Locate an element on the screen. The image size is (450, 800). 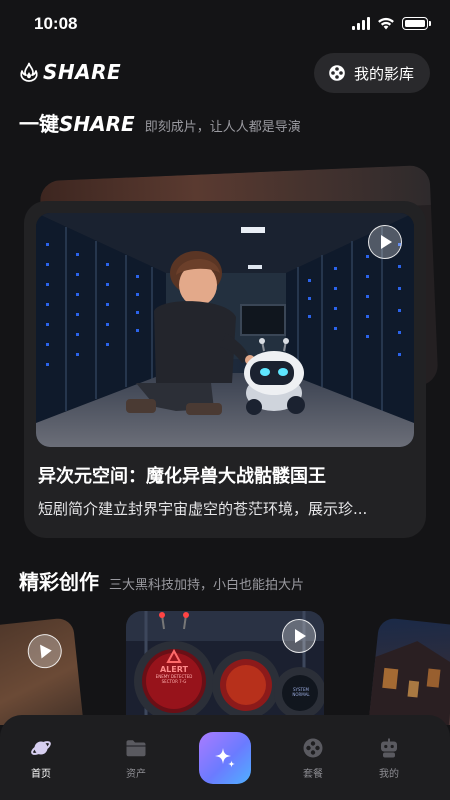
tab-profile: 我的 is located at coordinates (389, 758).